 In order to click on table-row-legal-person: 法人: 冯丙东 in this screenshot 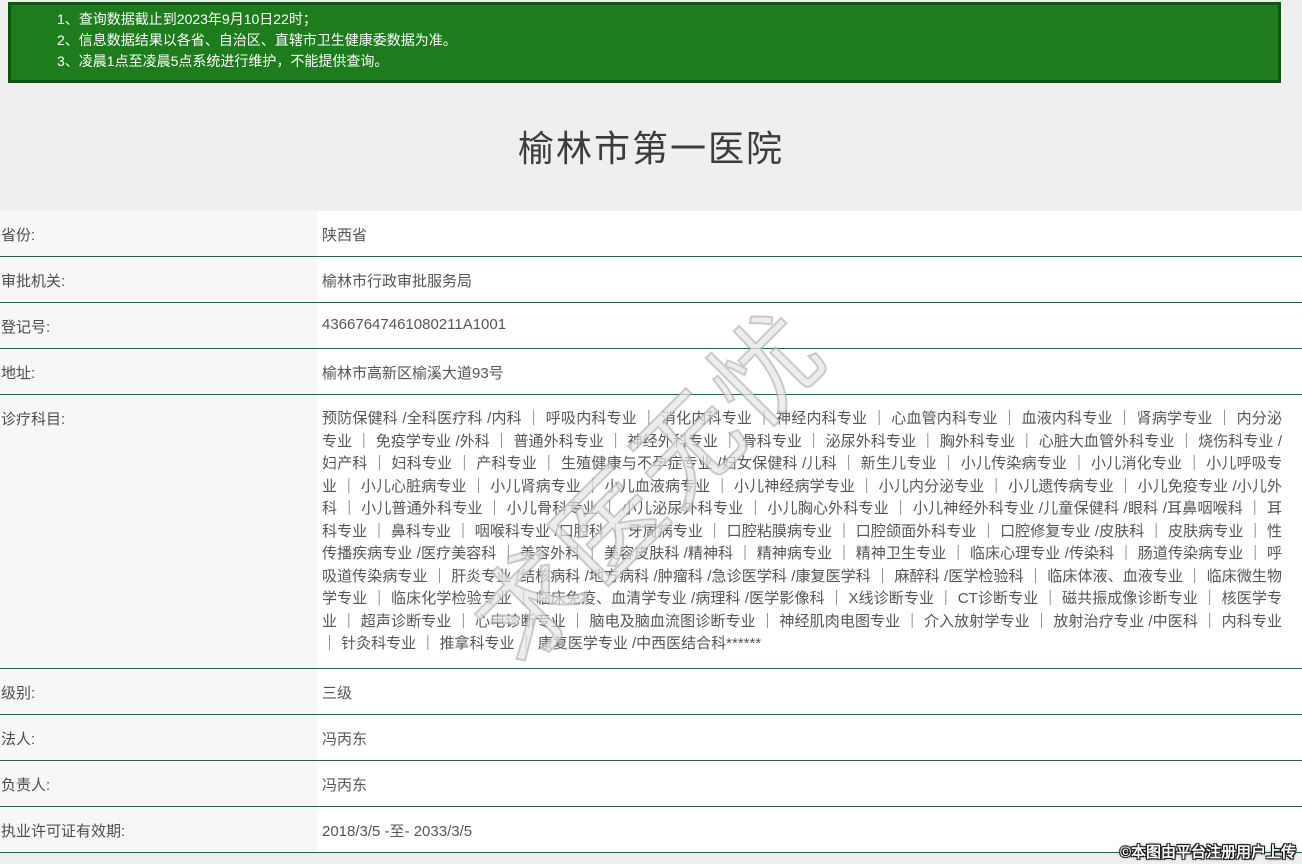, I will do `click(651, 737)`.